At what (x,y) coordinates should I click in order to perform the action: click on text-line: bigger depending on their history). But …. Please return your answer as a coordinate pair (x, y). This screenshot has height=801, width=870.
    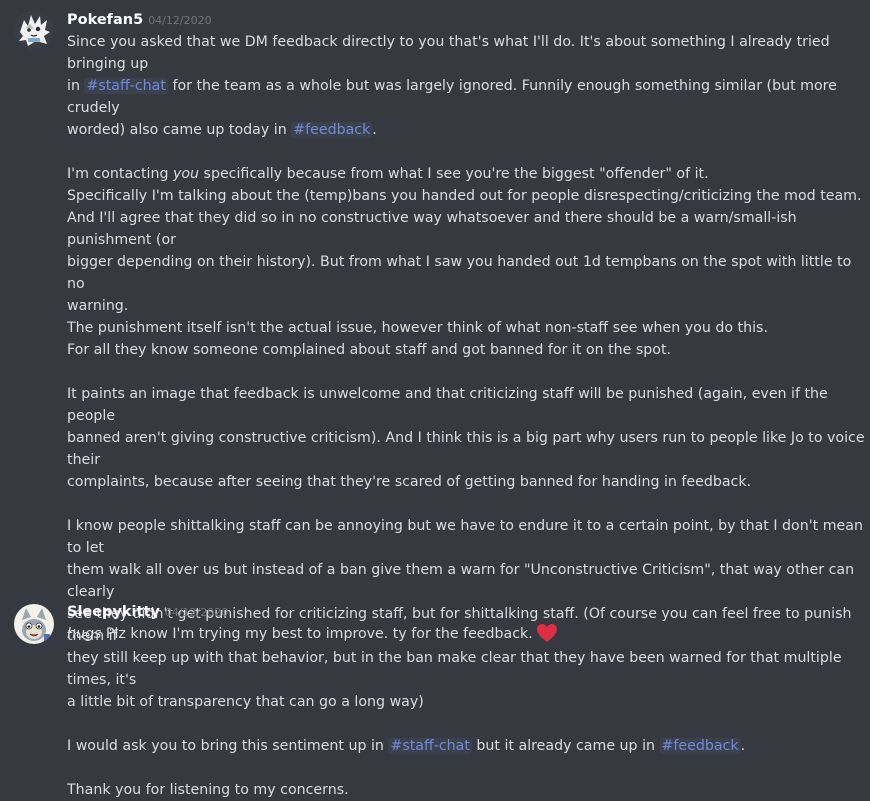
    Looking at the image, I should click on (459, 273).